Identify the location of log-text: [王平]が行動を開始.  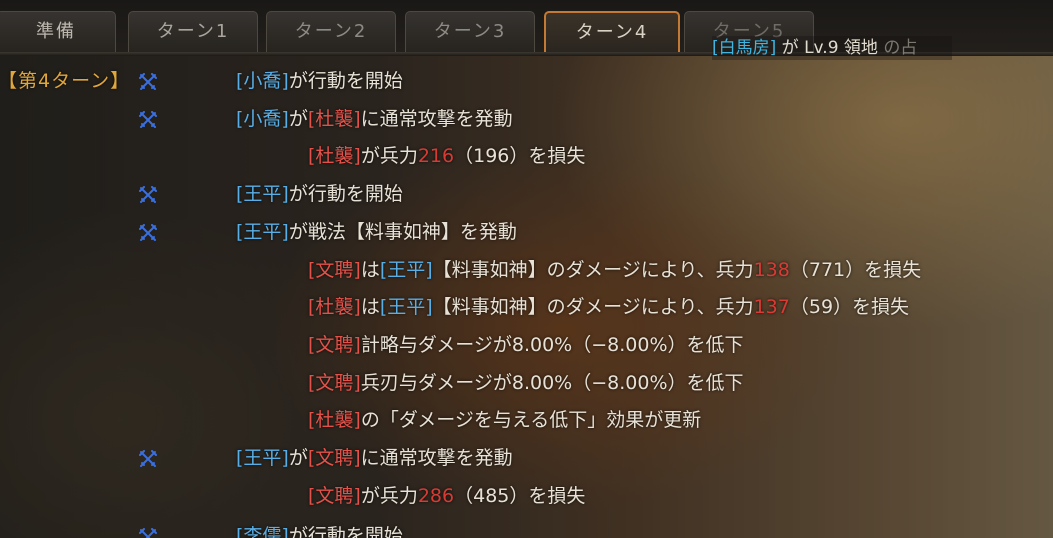
(319, 194).